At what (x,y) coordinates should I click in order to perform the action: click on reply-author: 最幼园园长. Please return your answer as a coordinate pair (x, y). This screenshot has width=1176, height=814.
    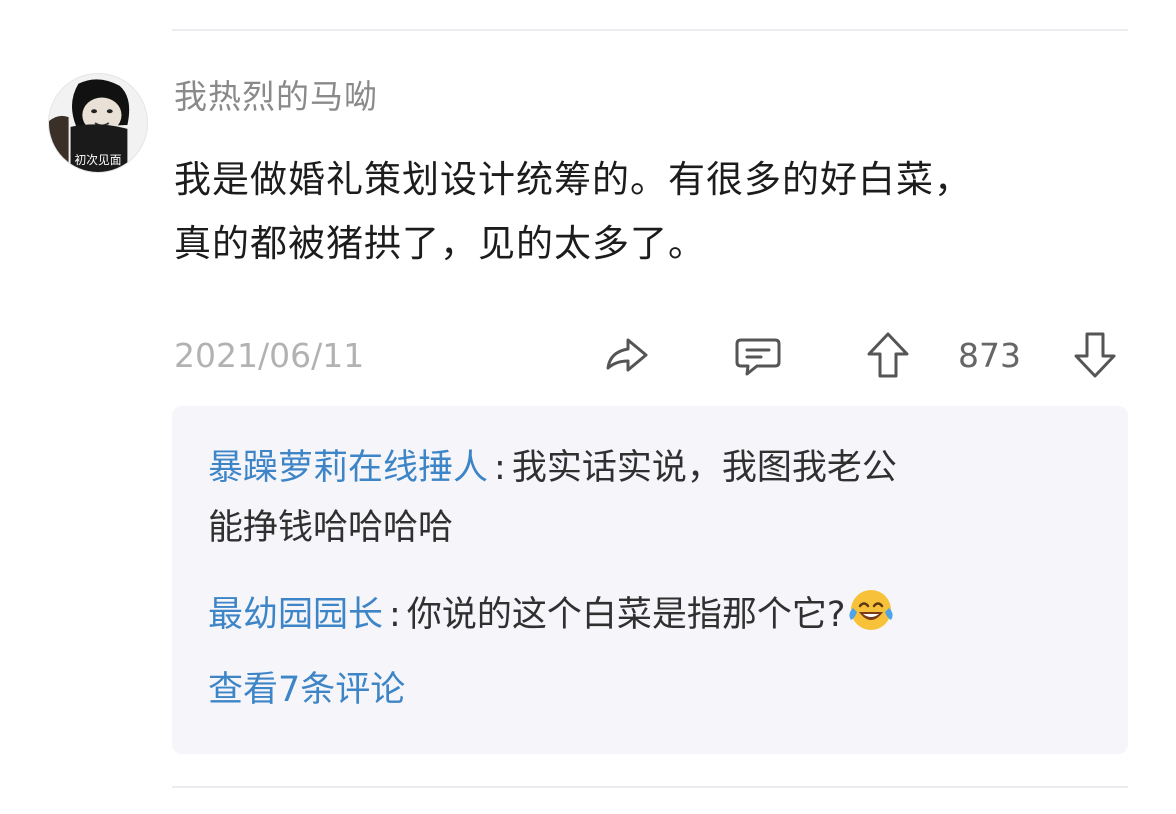
    Looking at the image, I should click on (295, 615).